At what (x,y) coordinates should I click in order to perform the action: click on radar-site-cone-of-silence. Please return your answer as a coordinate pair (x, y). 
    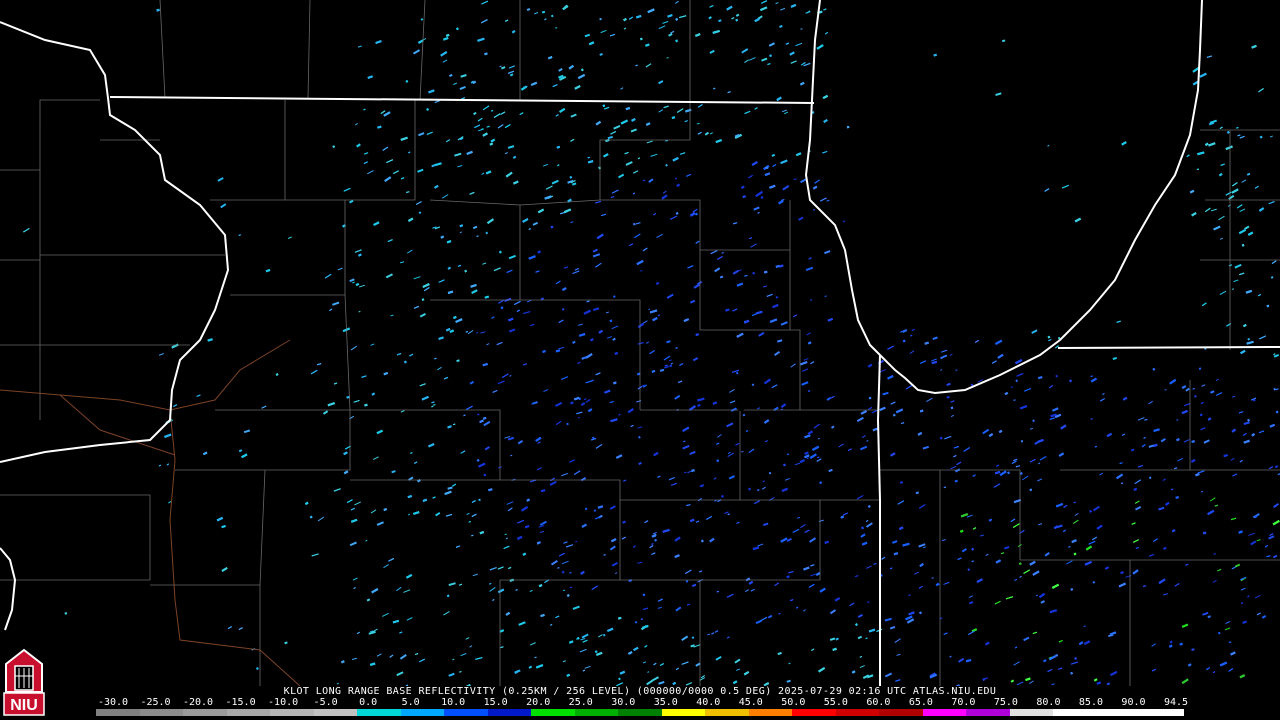
    Looking at the image, I should click on (741, 402).